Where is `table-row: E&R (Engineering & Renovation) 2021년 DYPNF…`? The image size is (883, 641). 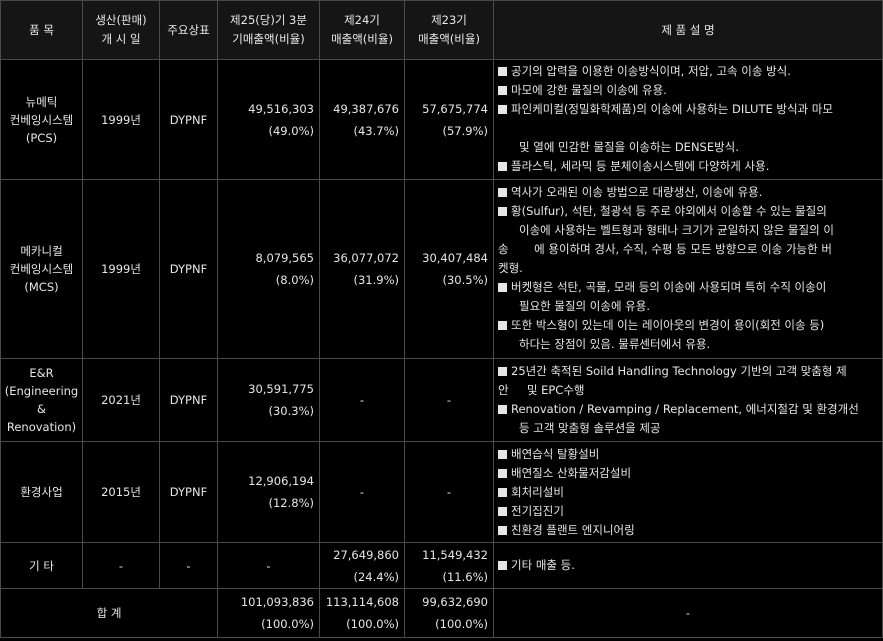
table-row: E&R (Engineering & Renovation) 2021년 DYPNF… is located at coordinates (441, 400).